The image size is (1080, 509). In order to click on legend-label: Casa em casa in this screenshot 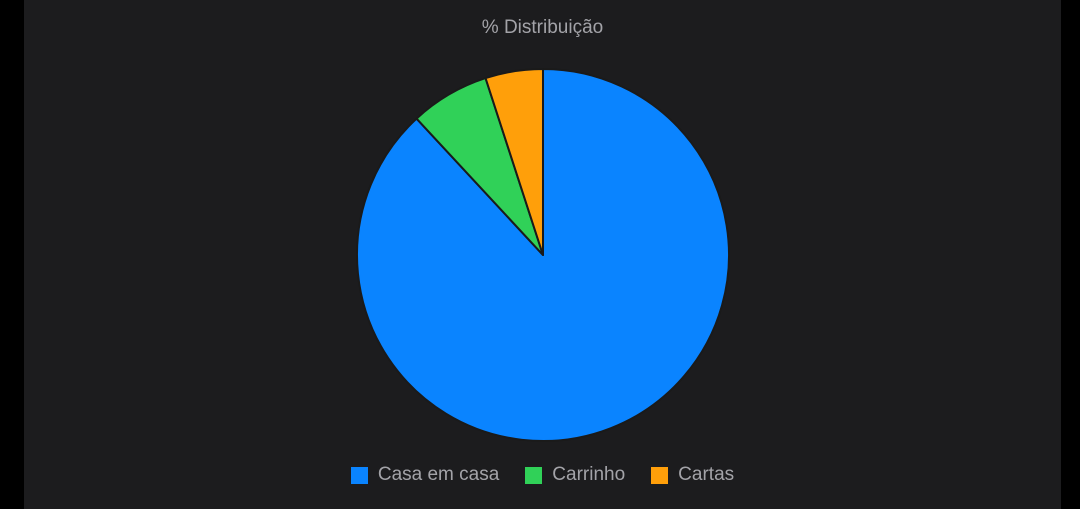, I will do `click(438, 474)`.